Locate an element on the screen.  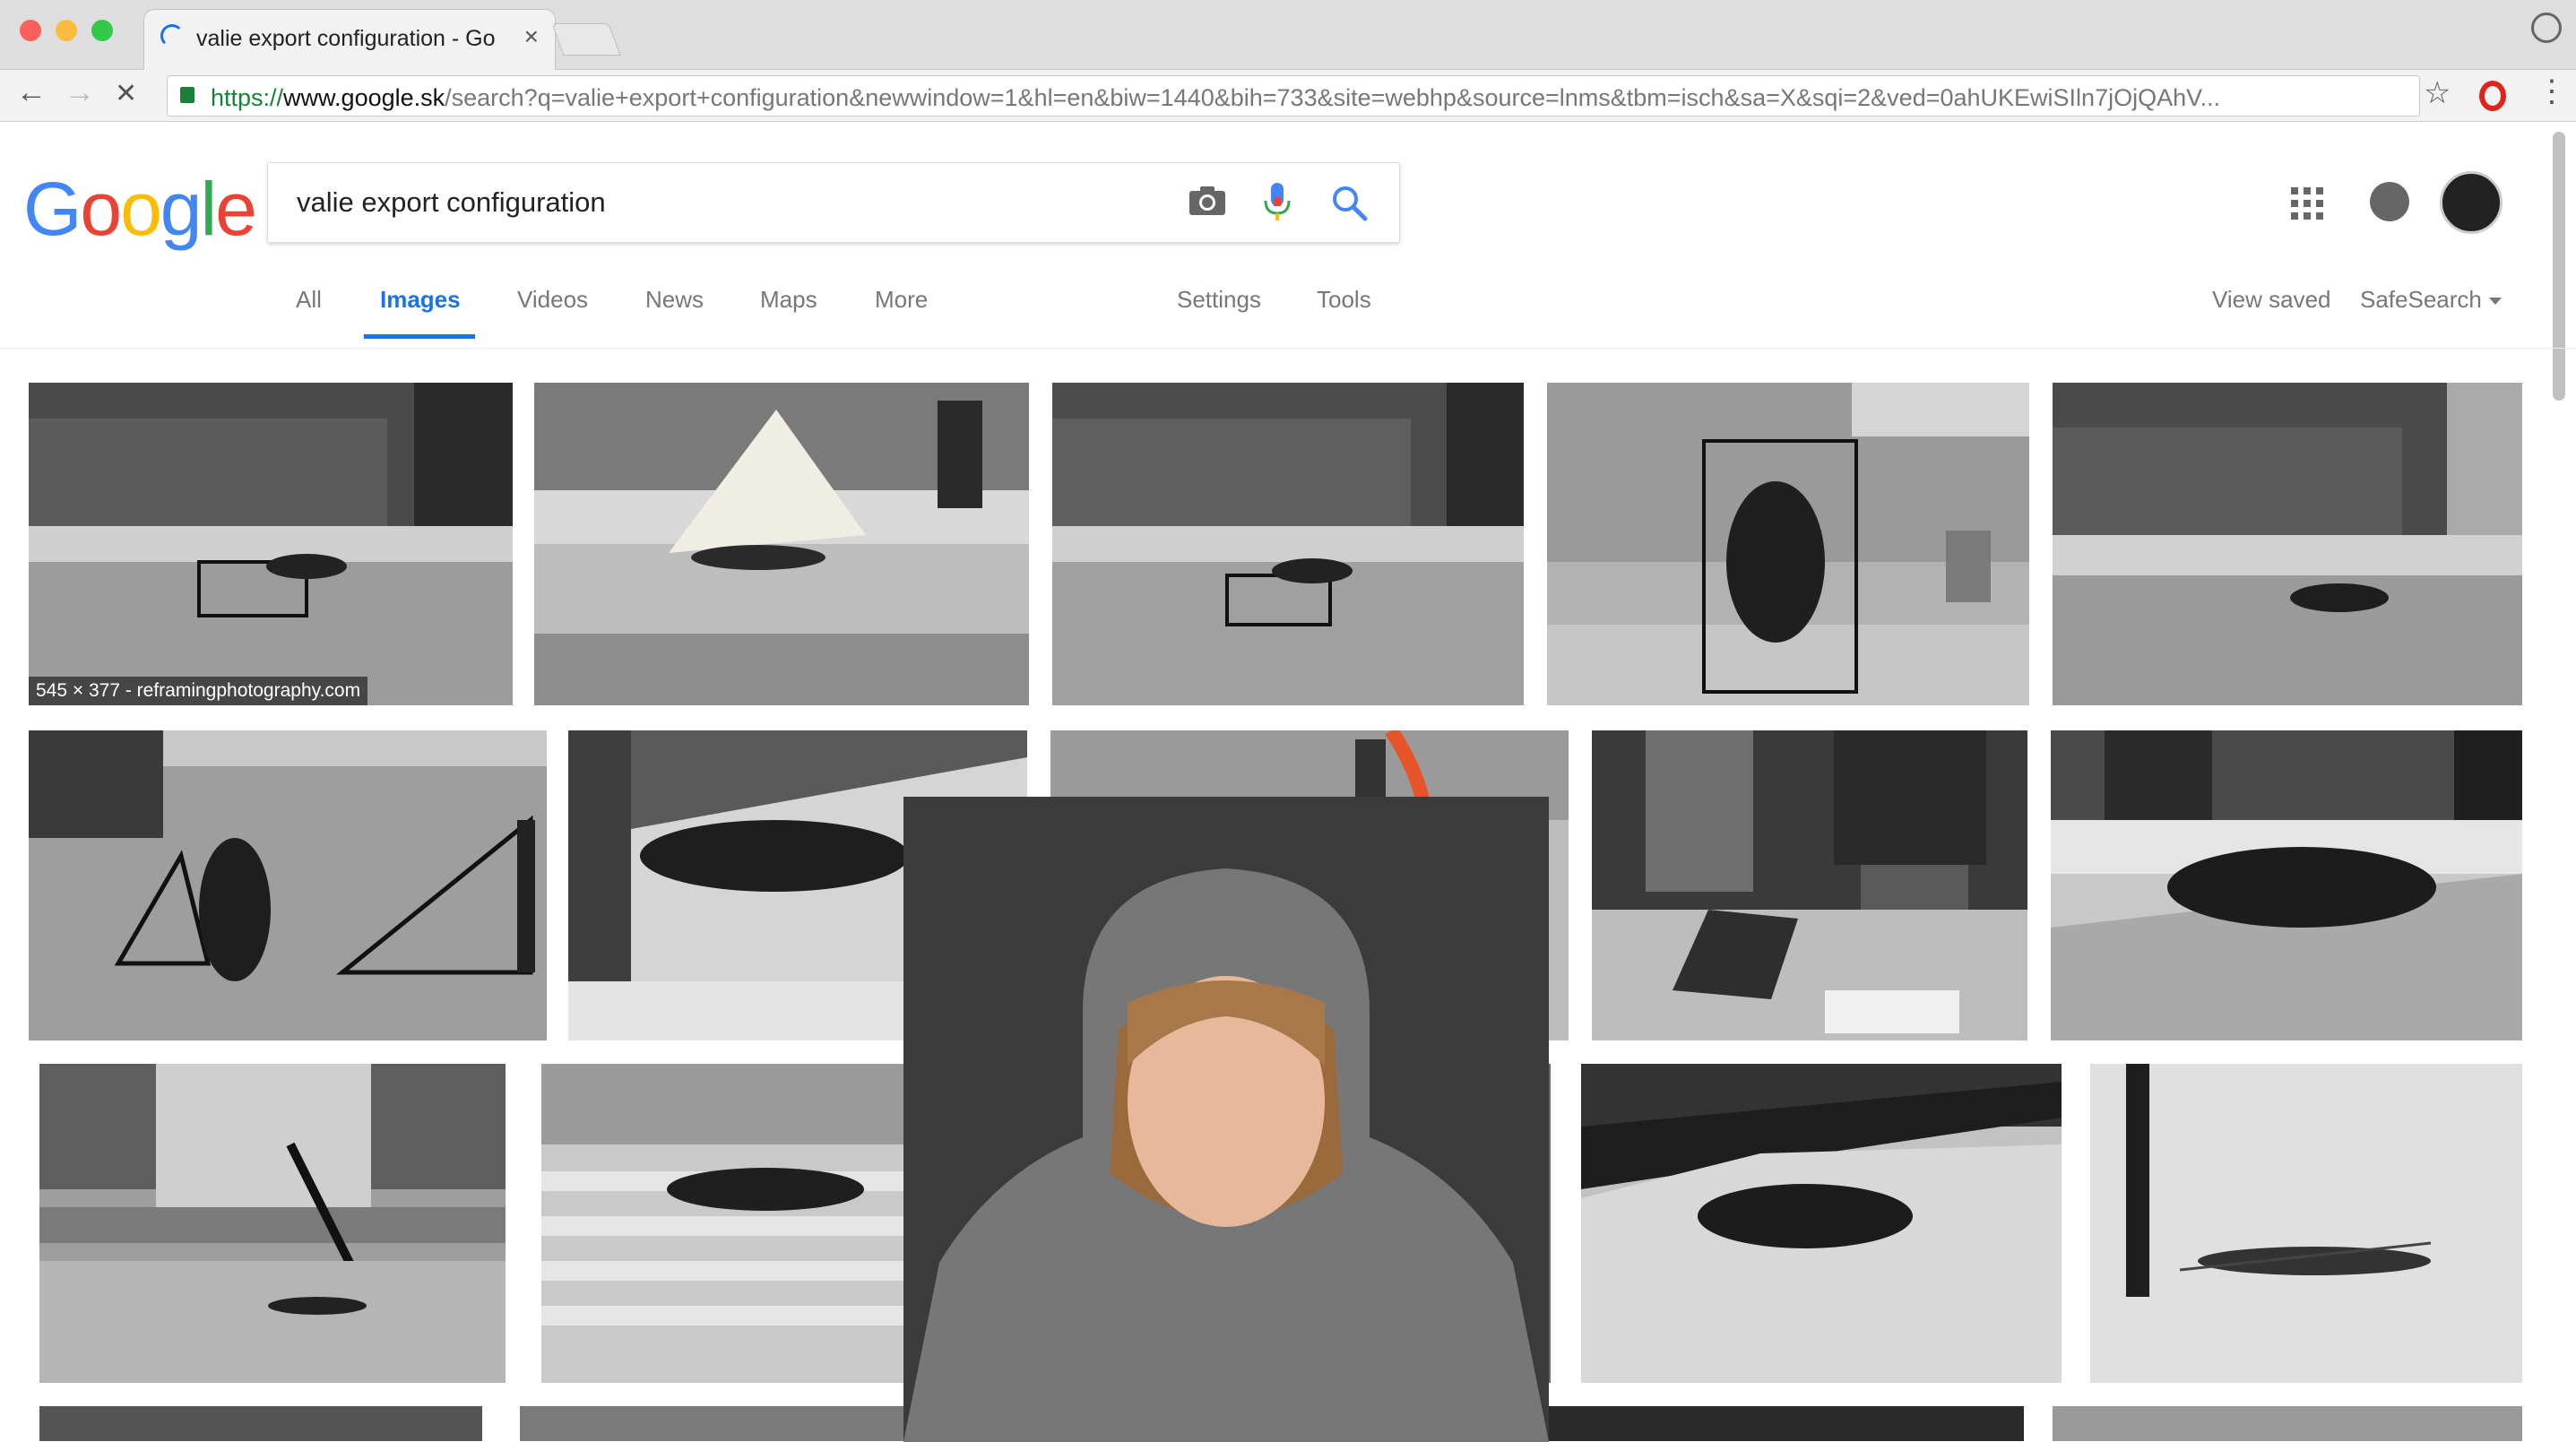
image-caption: 545 × 377 - reframingphotography.com is located at coordinates (198, 691).